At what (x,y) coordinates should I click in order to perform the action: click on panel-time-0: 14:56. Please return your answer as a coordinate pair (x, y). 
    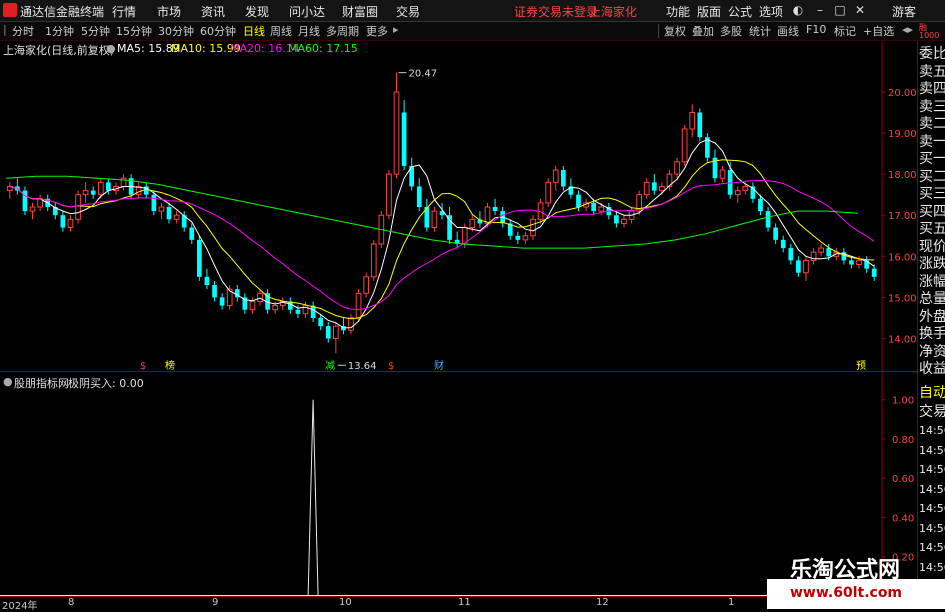
    Looking at the image, I should click on (932, 430).